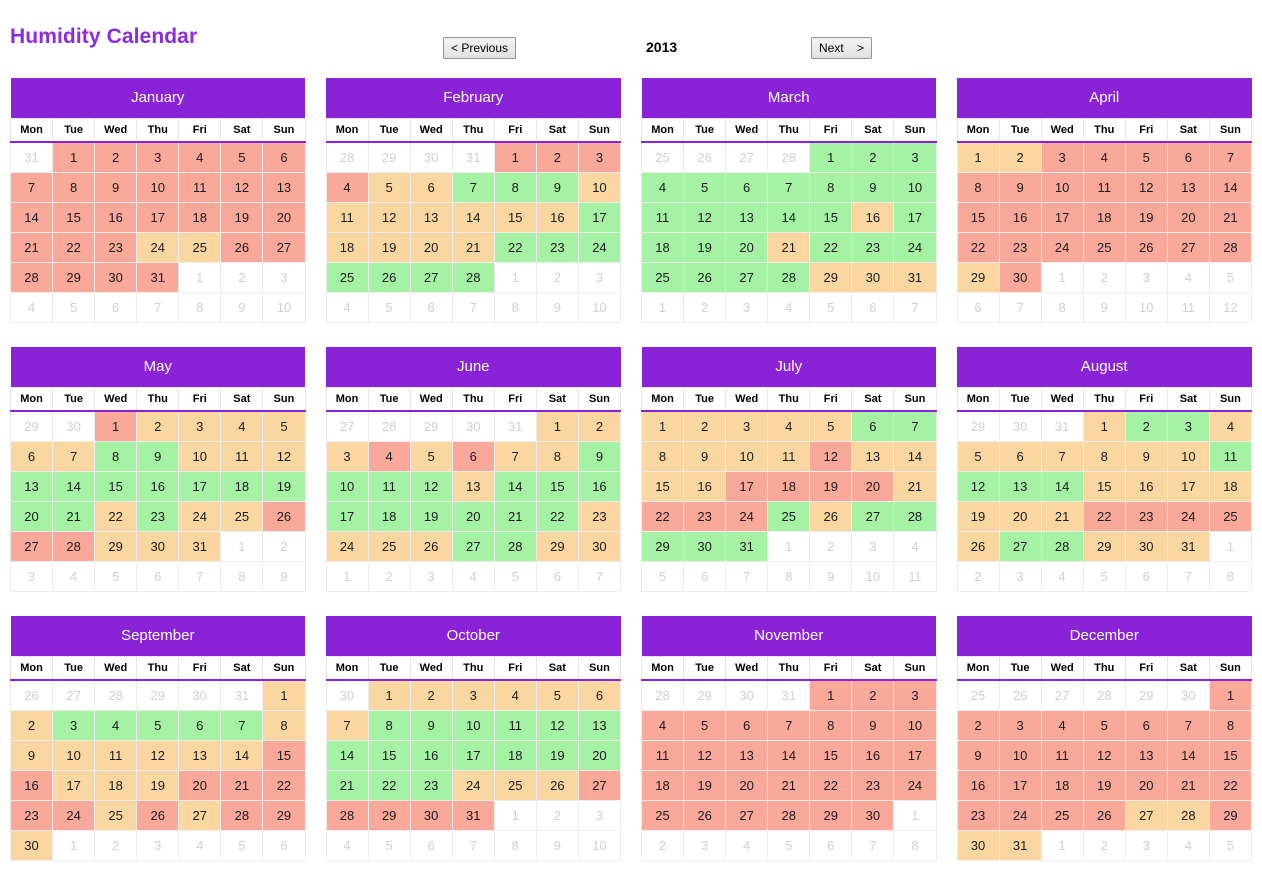  I want to click on day-cell: 26, so click(1104, 816).